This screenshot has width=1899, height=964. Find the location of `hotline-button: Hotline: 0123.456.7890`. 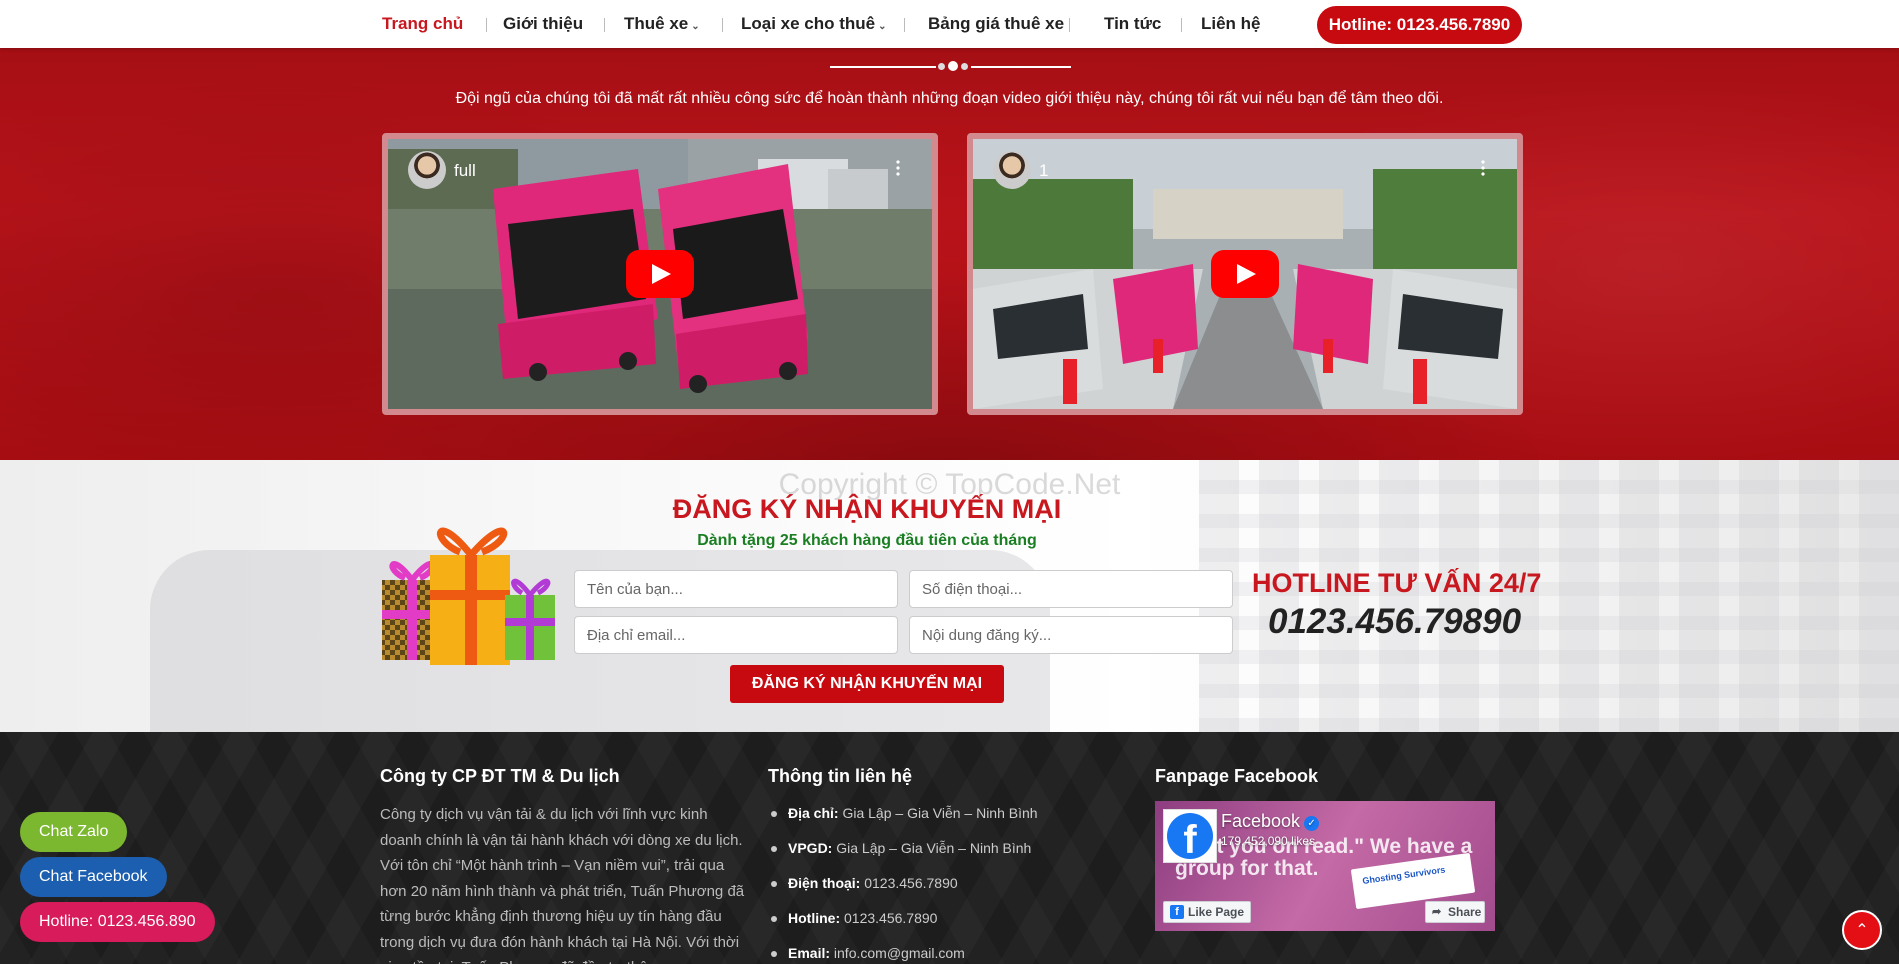

hotline-button: Hotline: 0123.456.7890 is located at coordinates (1419, 25).